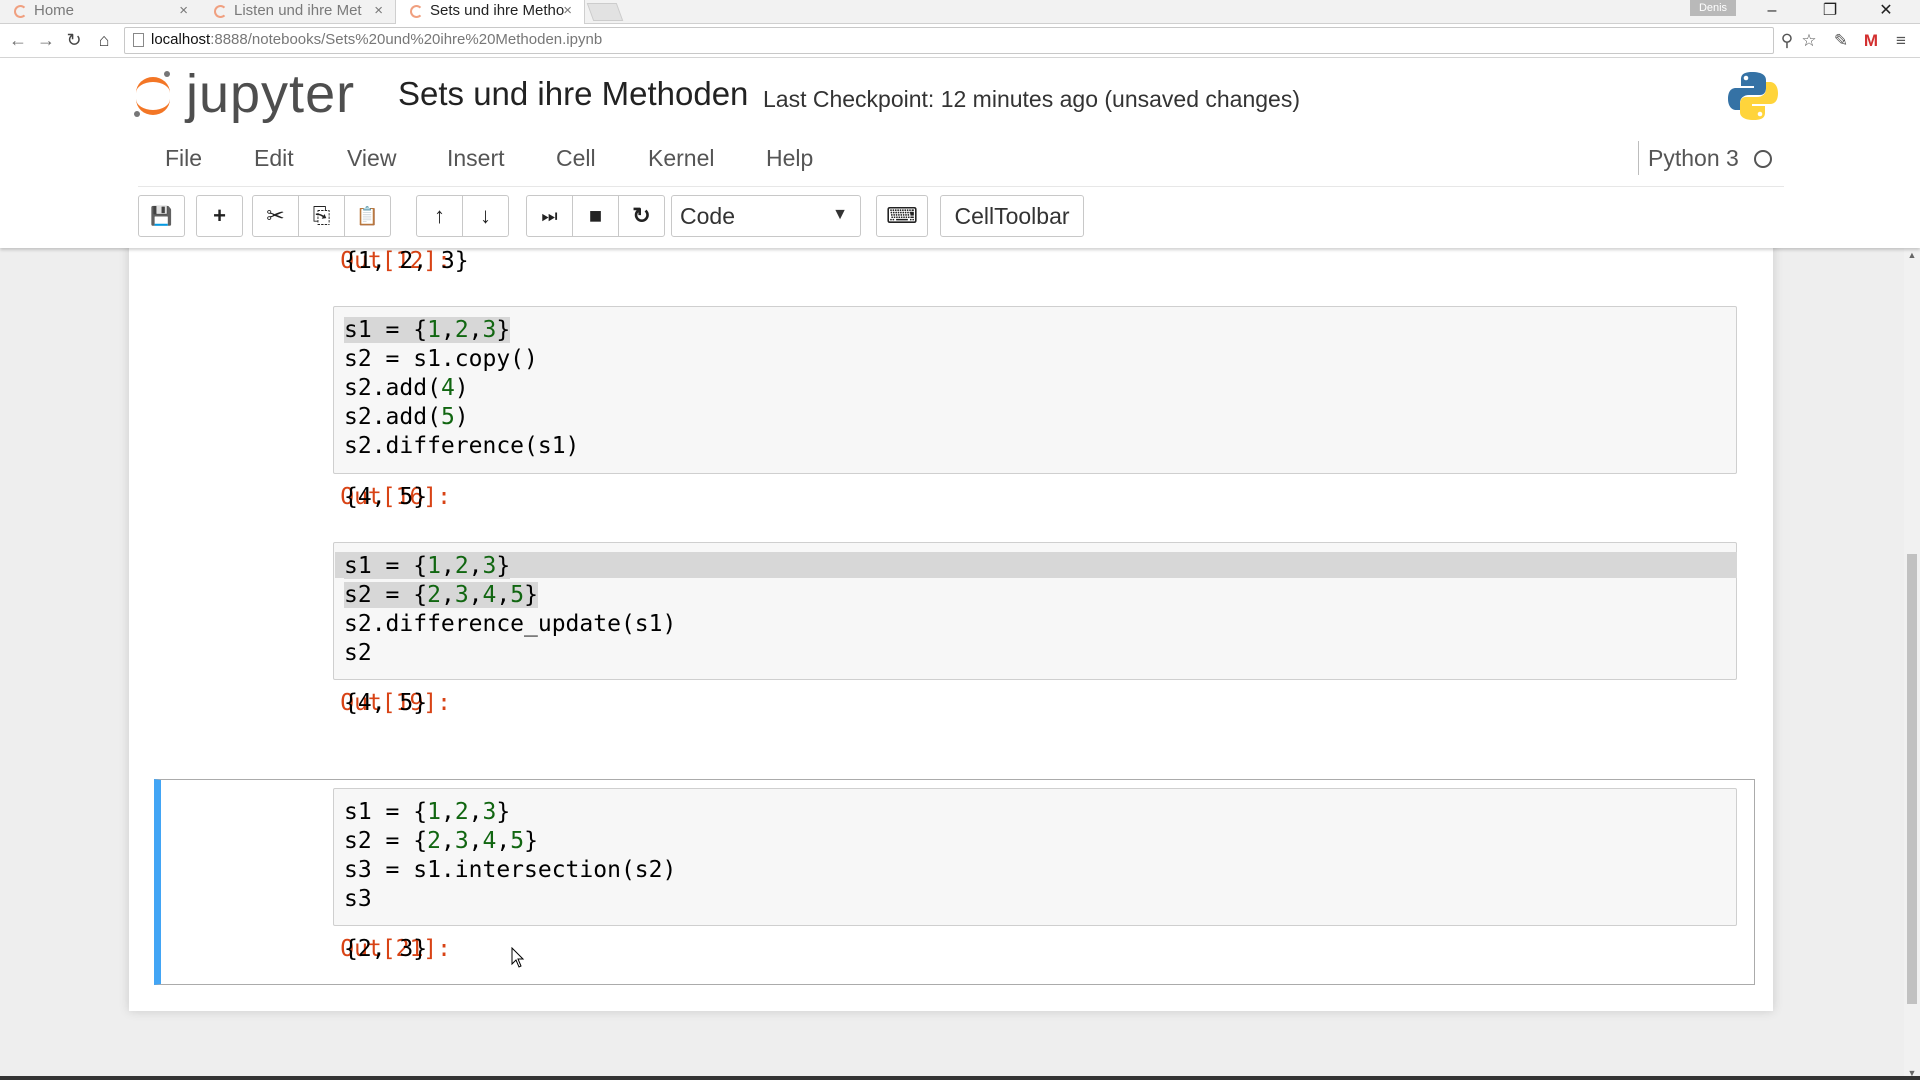  I want to click on tab-label: Listen und ihre Met, so click(298, 10).